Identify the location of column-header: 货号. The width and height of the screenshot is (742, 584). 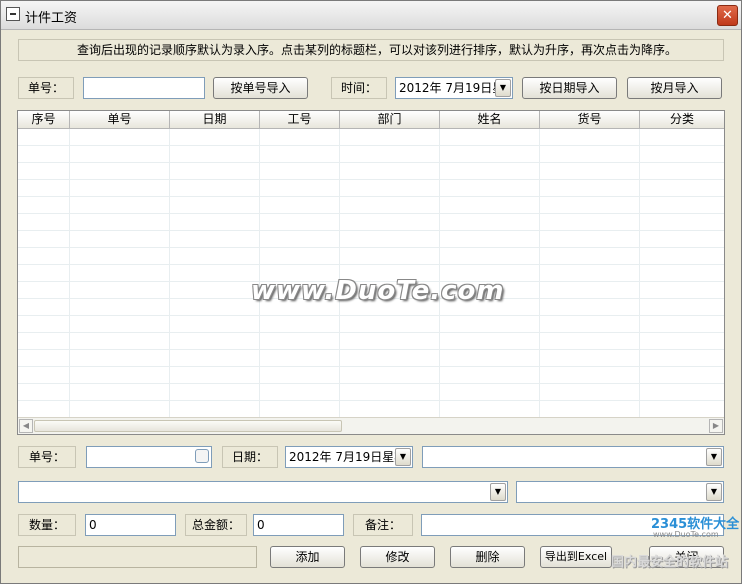
(590, 120).